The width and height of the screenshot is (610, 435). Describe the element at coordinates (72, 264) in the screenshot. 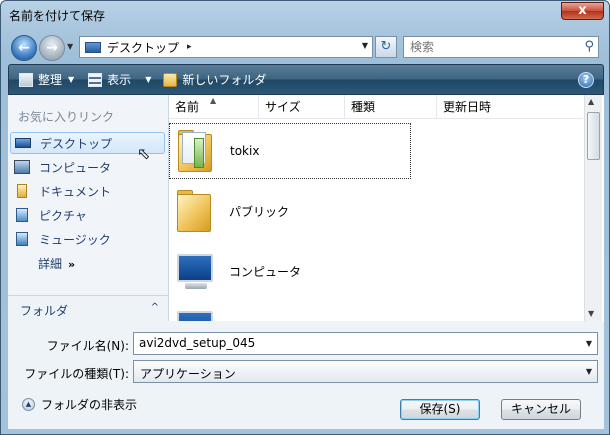

I see `double-chevron-icon: »` at that location.